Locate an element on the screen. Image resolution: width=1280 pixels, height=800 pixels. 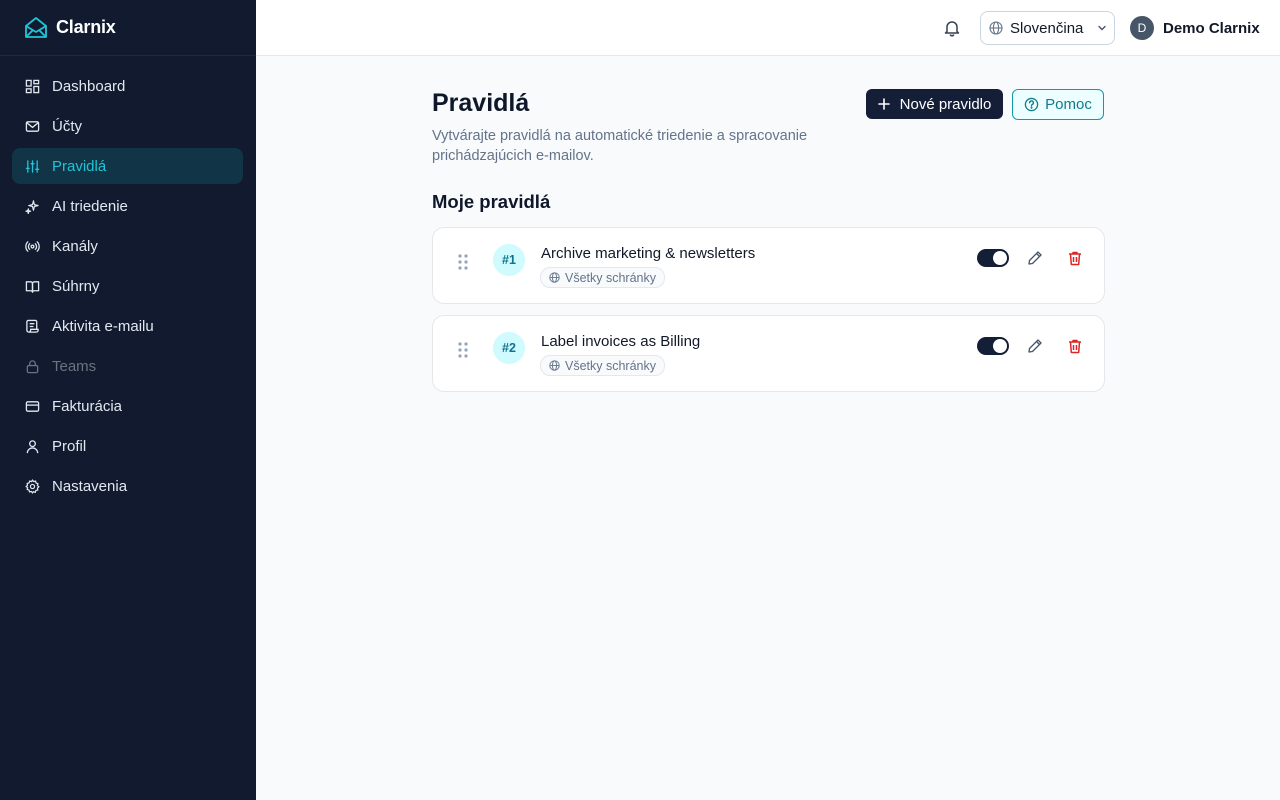
rule-number-badge: #1 is located at coordinates (509, 260).